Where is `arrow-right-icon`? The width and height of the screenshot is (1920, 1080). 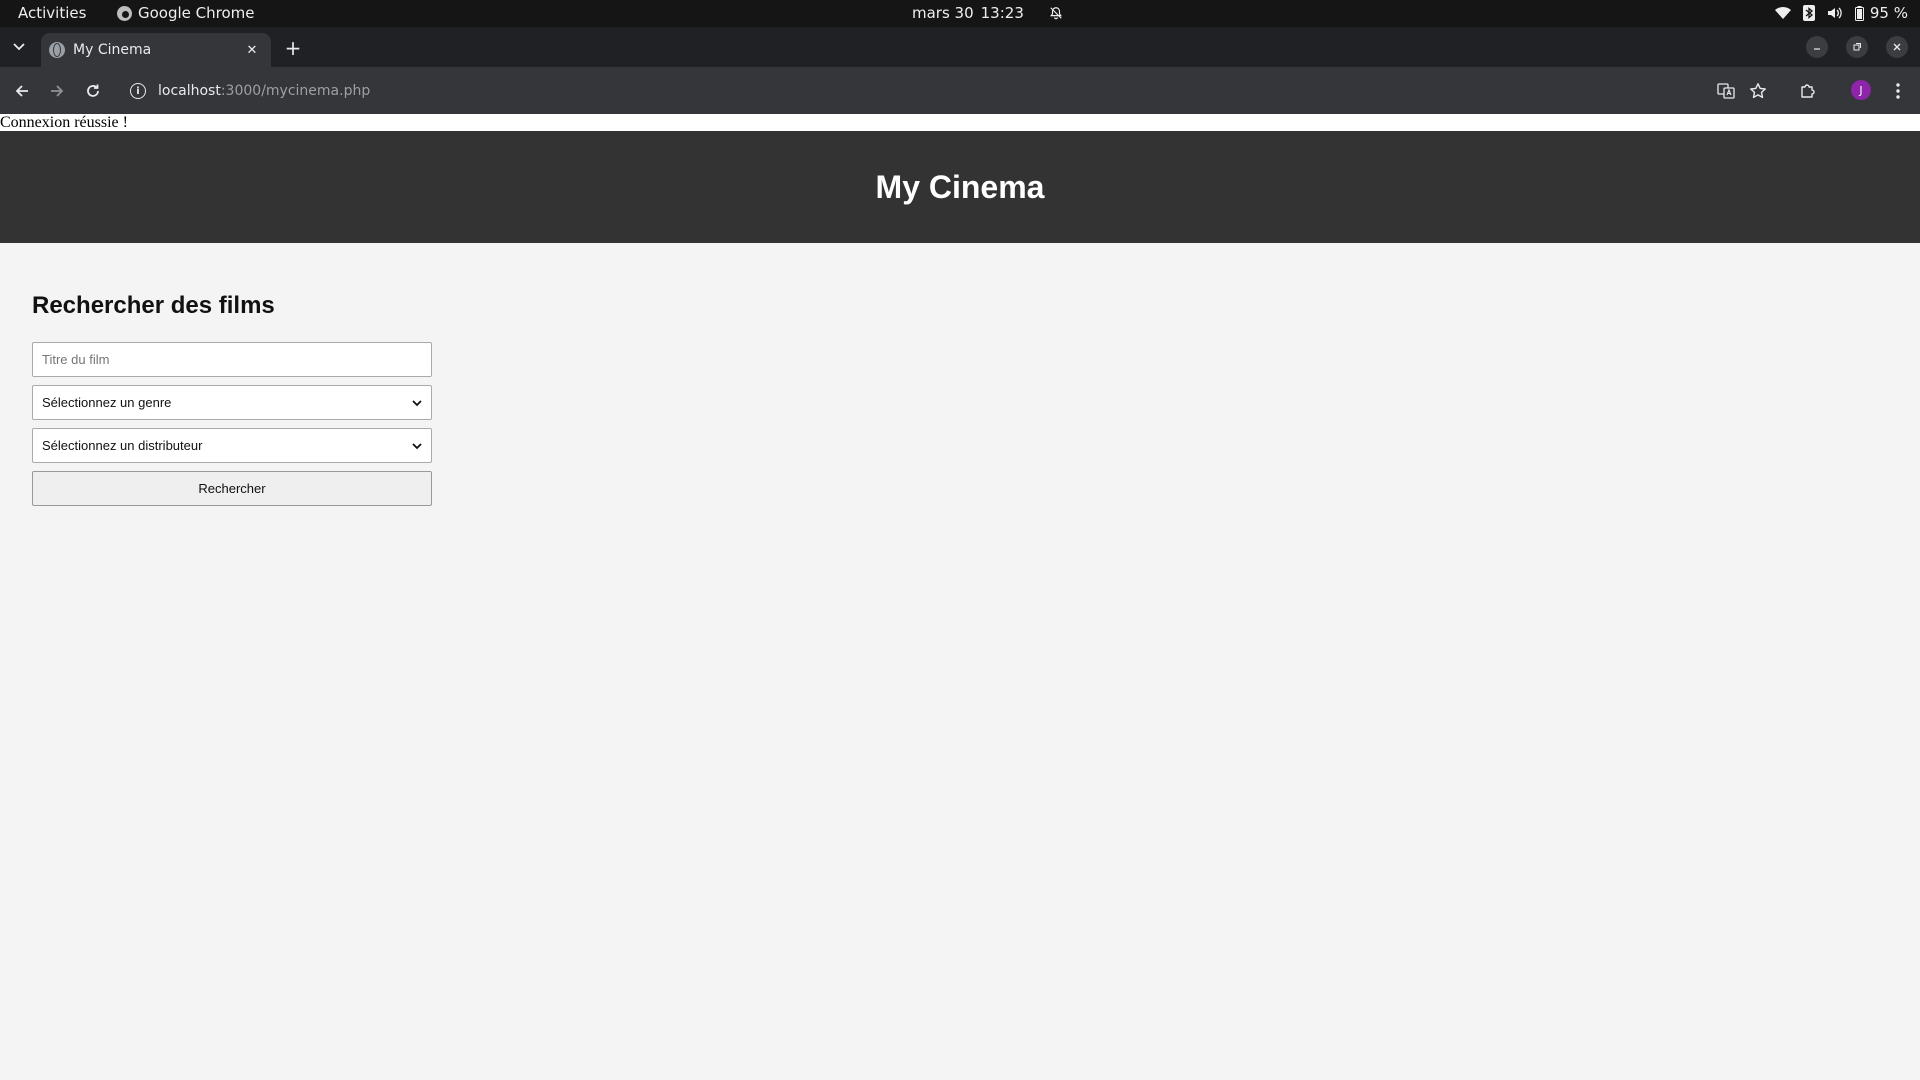
arrow-right-icon is located at coordinates (57, 91).